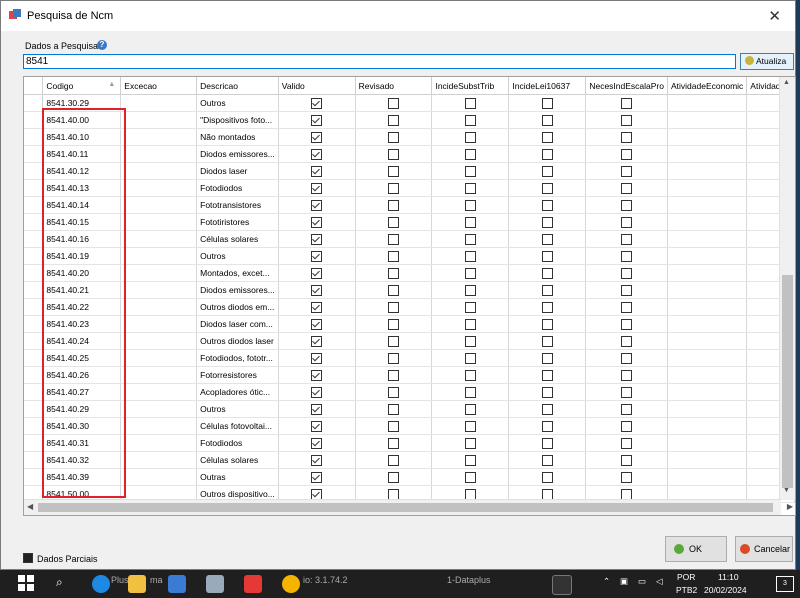  I want to click on cell-codigo: 8541.40.10, so click(82, 137).